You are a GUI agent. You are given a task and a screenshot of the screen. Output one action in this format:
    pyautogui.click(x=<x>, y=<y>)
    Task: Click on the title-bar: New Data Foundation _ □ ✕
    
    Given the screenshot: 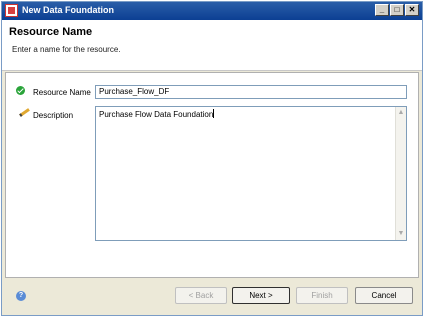 What is the action you would take?
    pyautogui.click(x=212, y=11)
    